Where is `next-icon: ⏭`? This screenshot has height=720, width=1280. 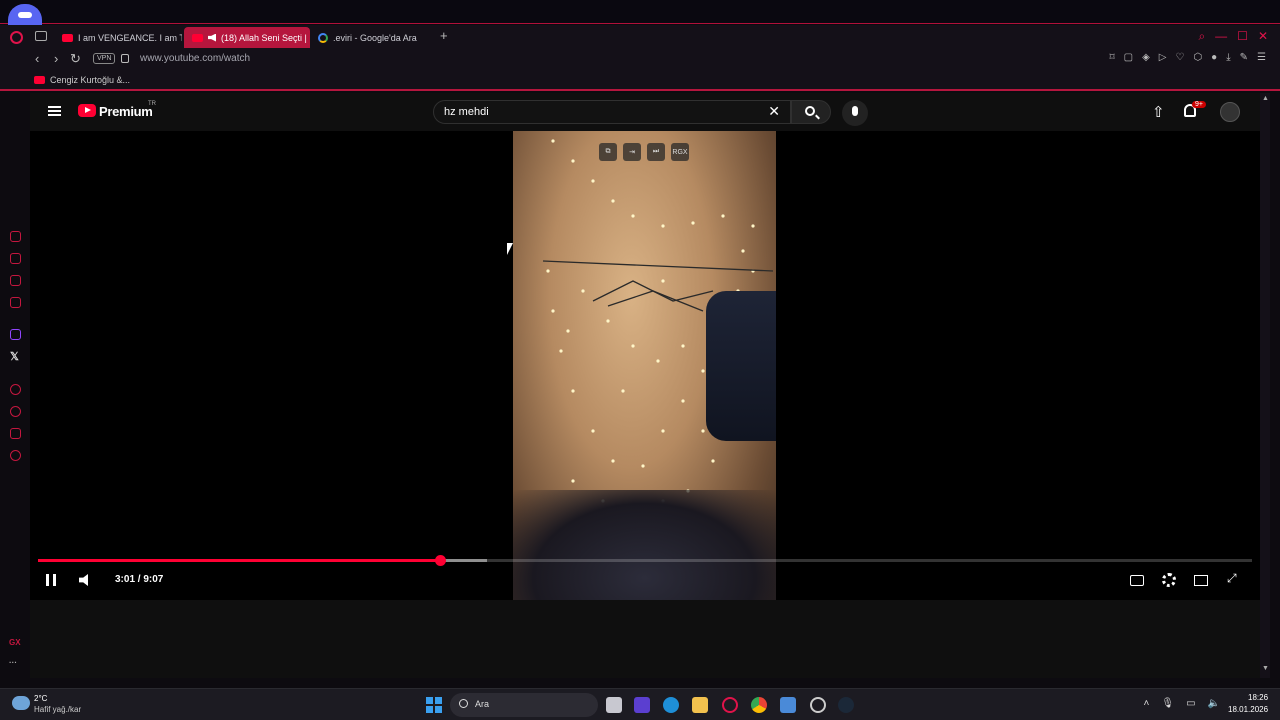
next-icon: ⏭ is located at coordinates (656, 152).